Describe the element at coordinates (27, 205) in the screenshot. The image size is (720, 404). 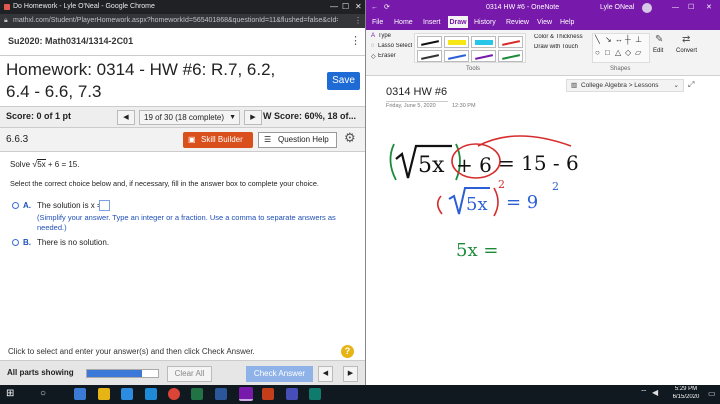
I see `choice-a-letter: A.` at that location.